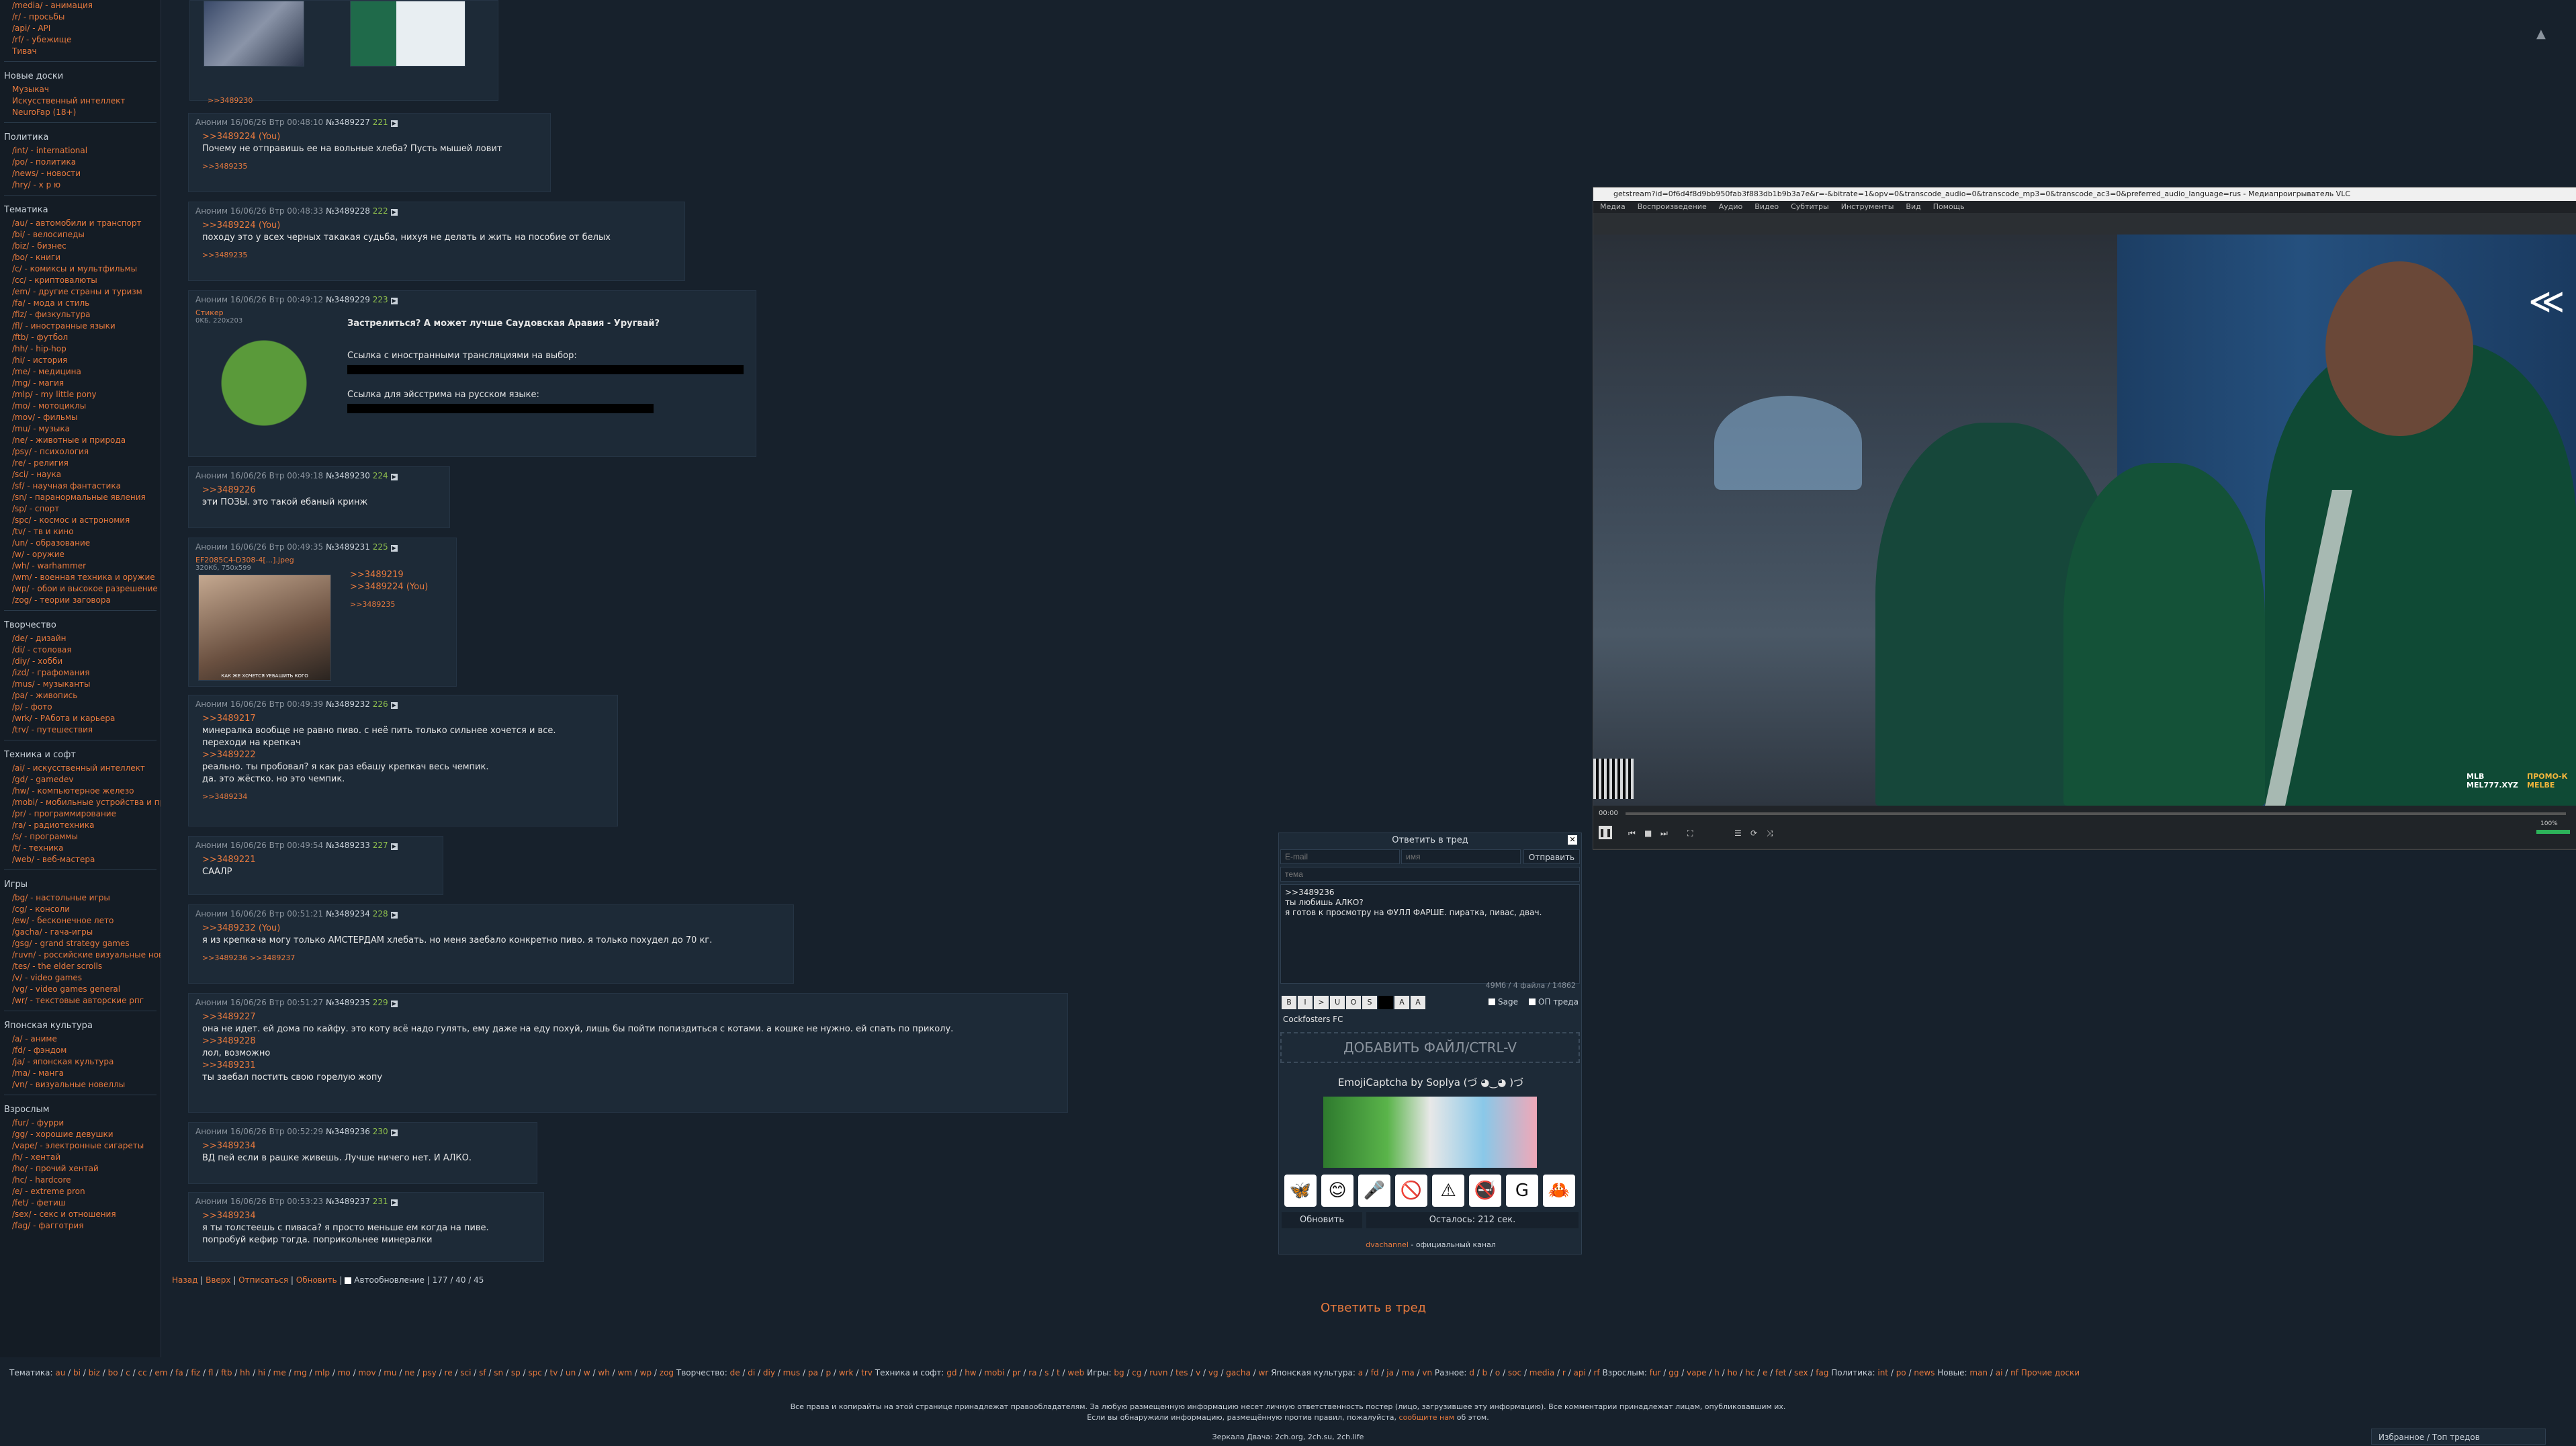  Describe the element at coordinates (1047, 1372) in the screenshot. I see `footer-board-link: s` at that location.